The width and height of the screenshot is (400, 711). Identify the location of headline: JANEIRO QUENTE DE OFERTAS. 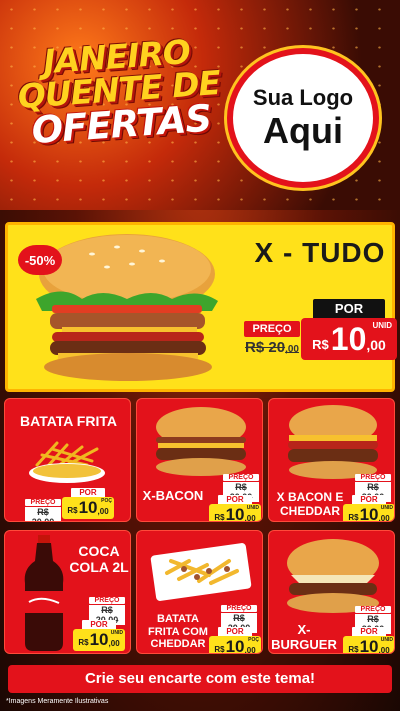
(119, 92).